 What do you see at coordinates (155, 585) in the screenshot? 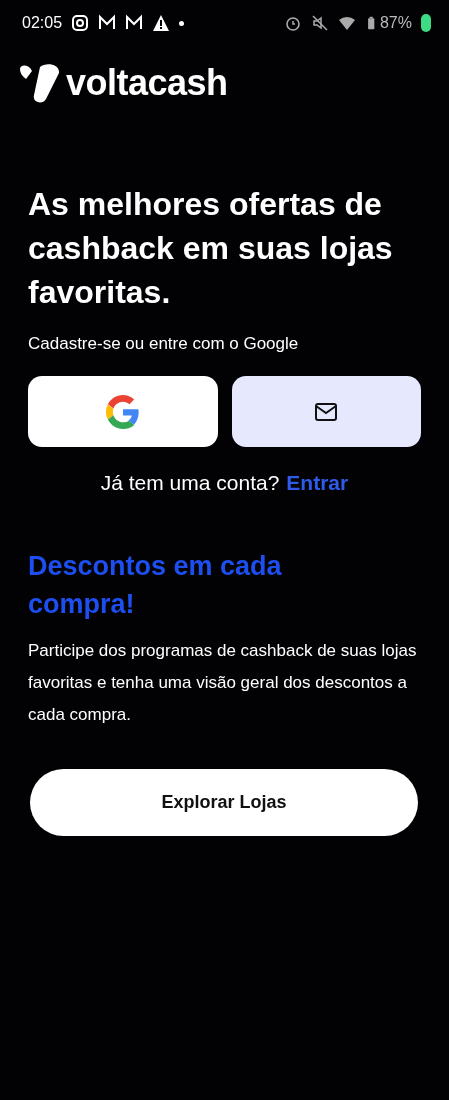
I see `section-title: Descontos em cada compra!` at bounding box center [155, 585].